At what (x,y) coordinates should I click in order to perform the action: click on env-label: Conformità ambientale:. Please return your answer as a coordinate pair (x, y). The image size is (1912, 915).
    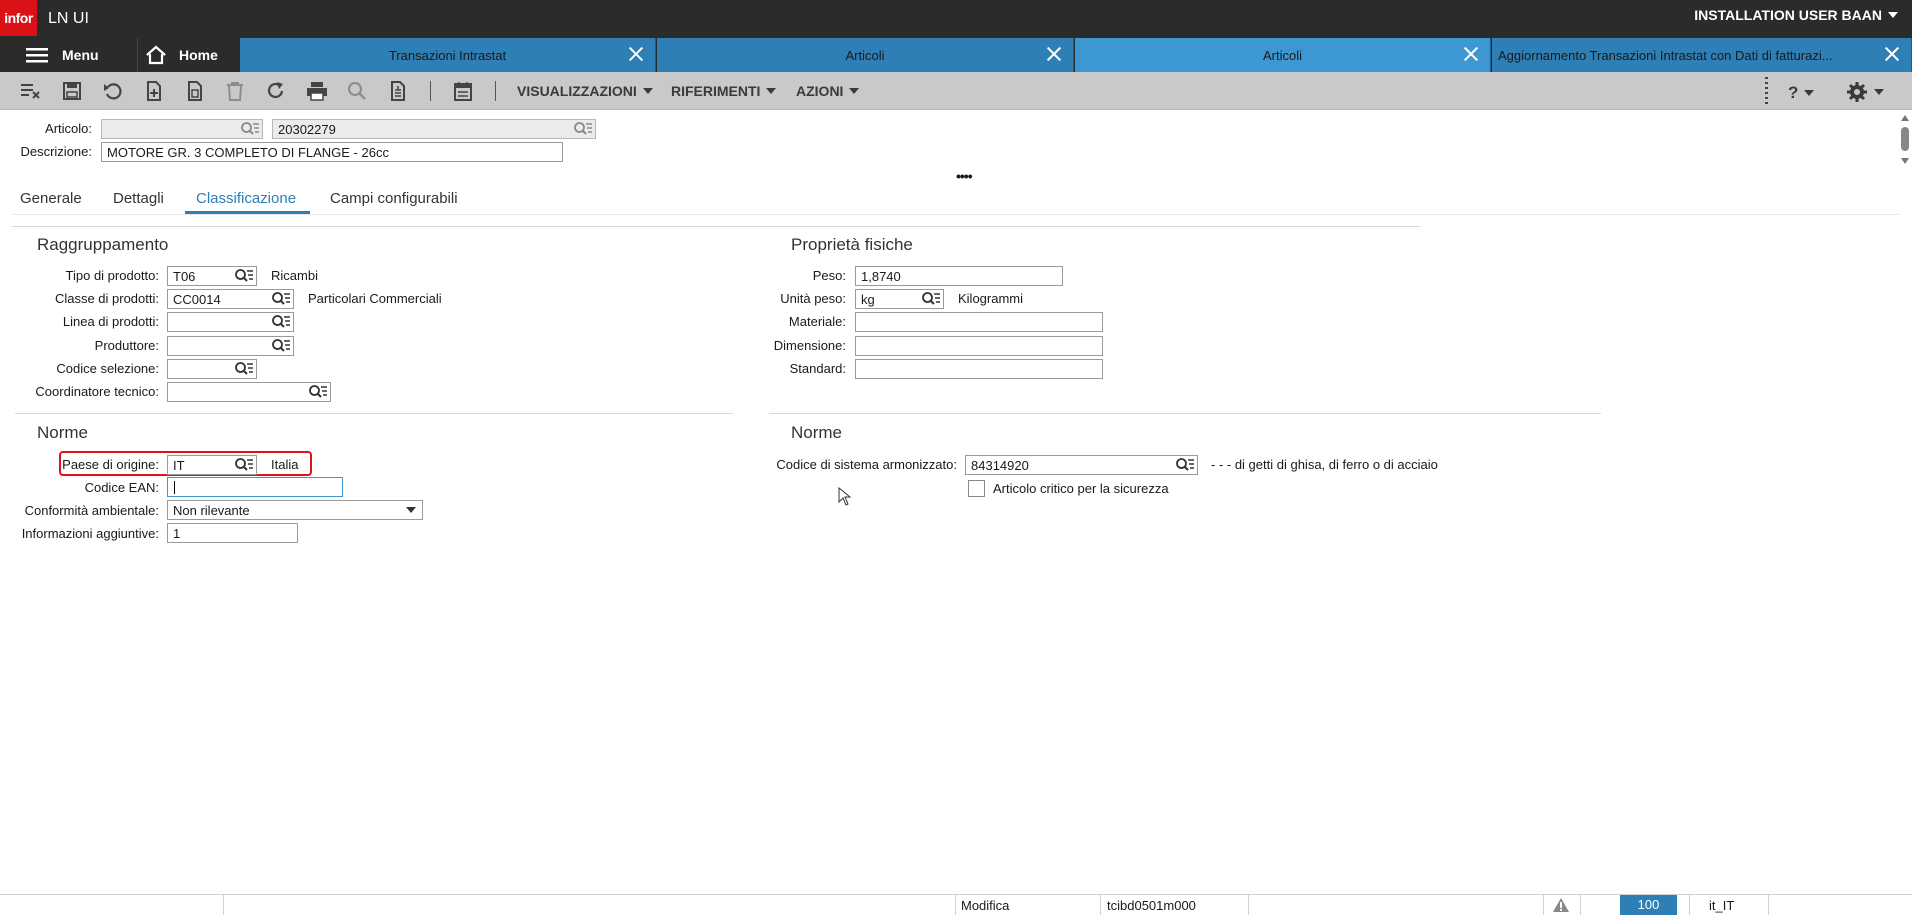
    Looking at the image, I should click on (91, 510).